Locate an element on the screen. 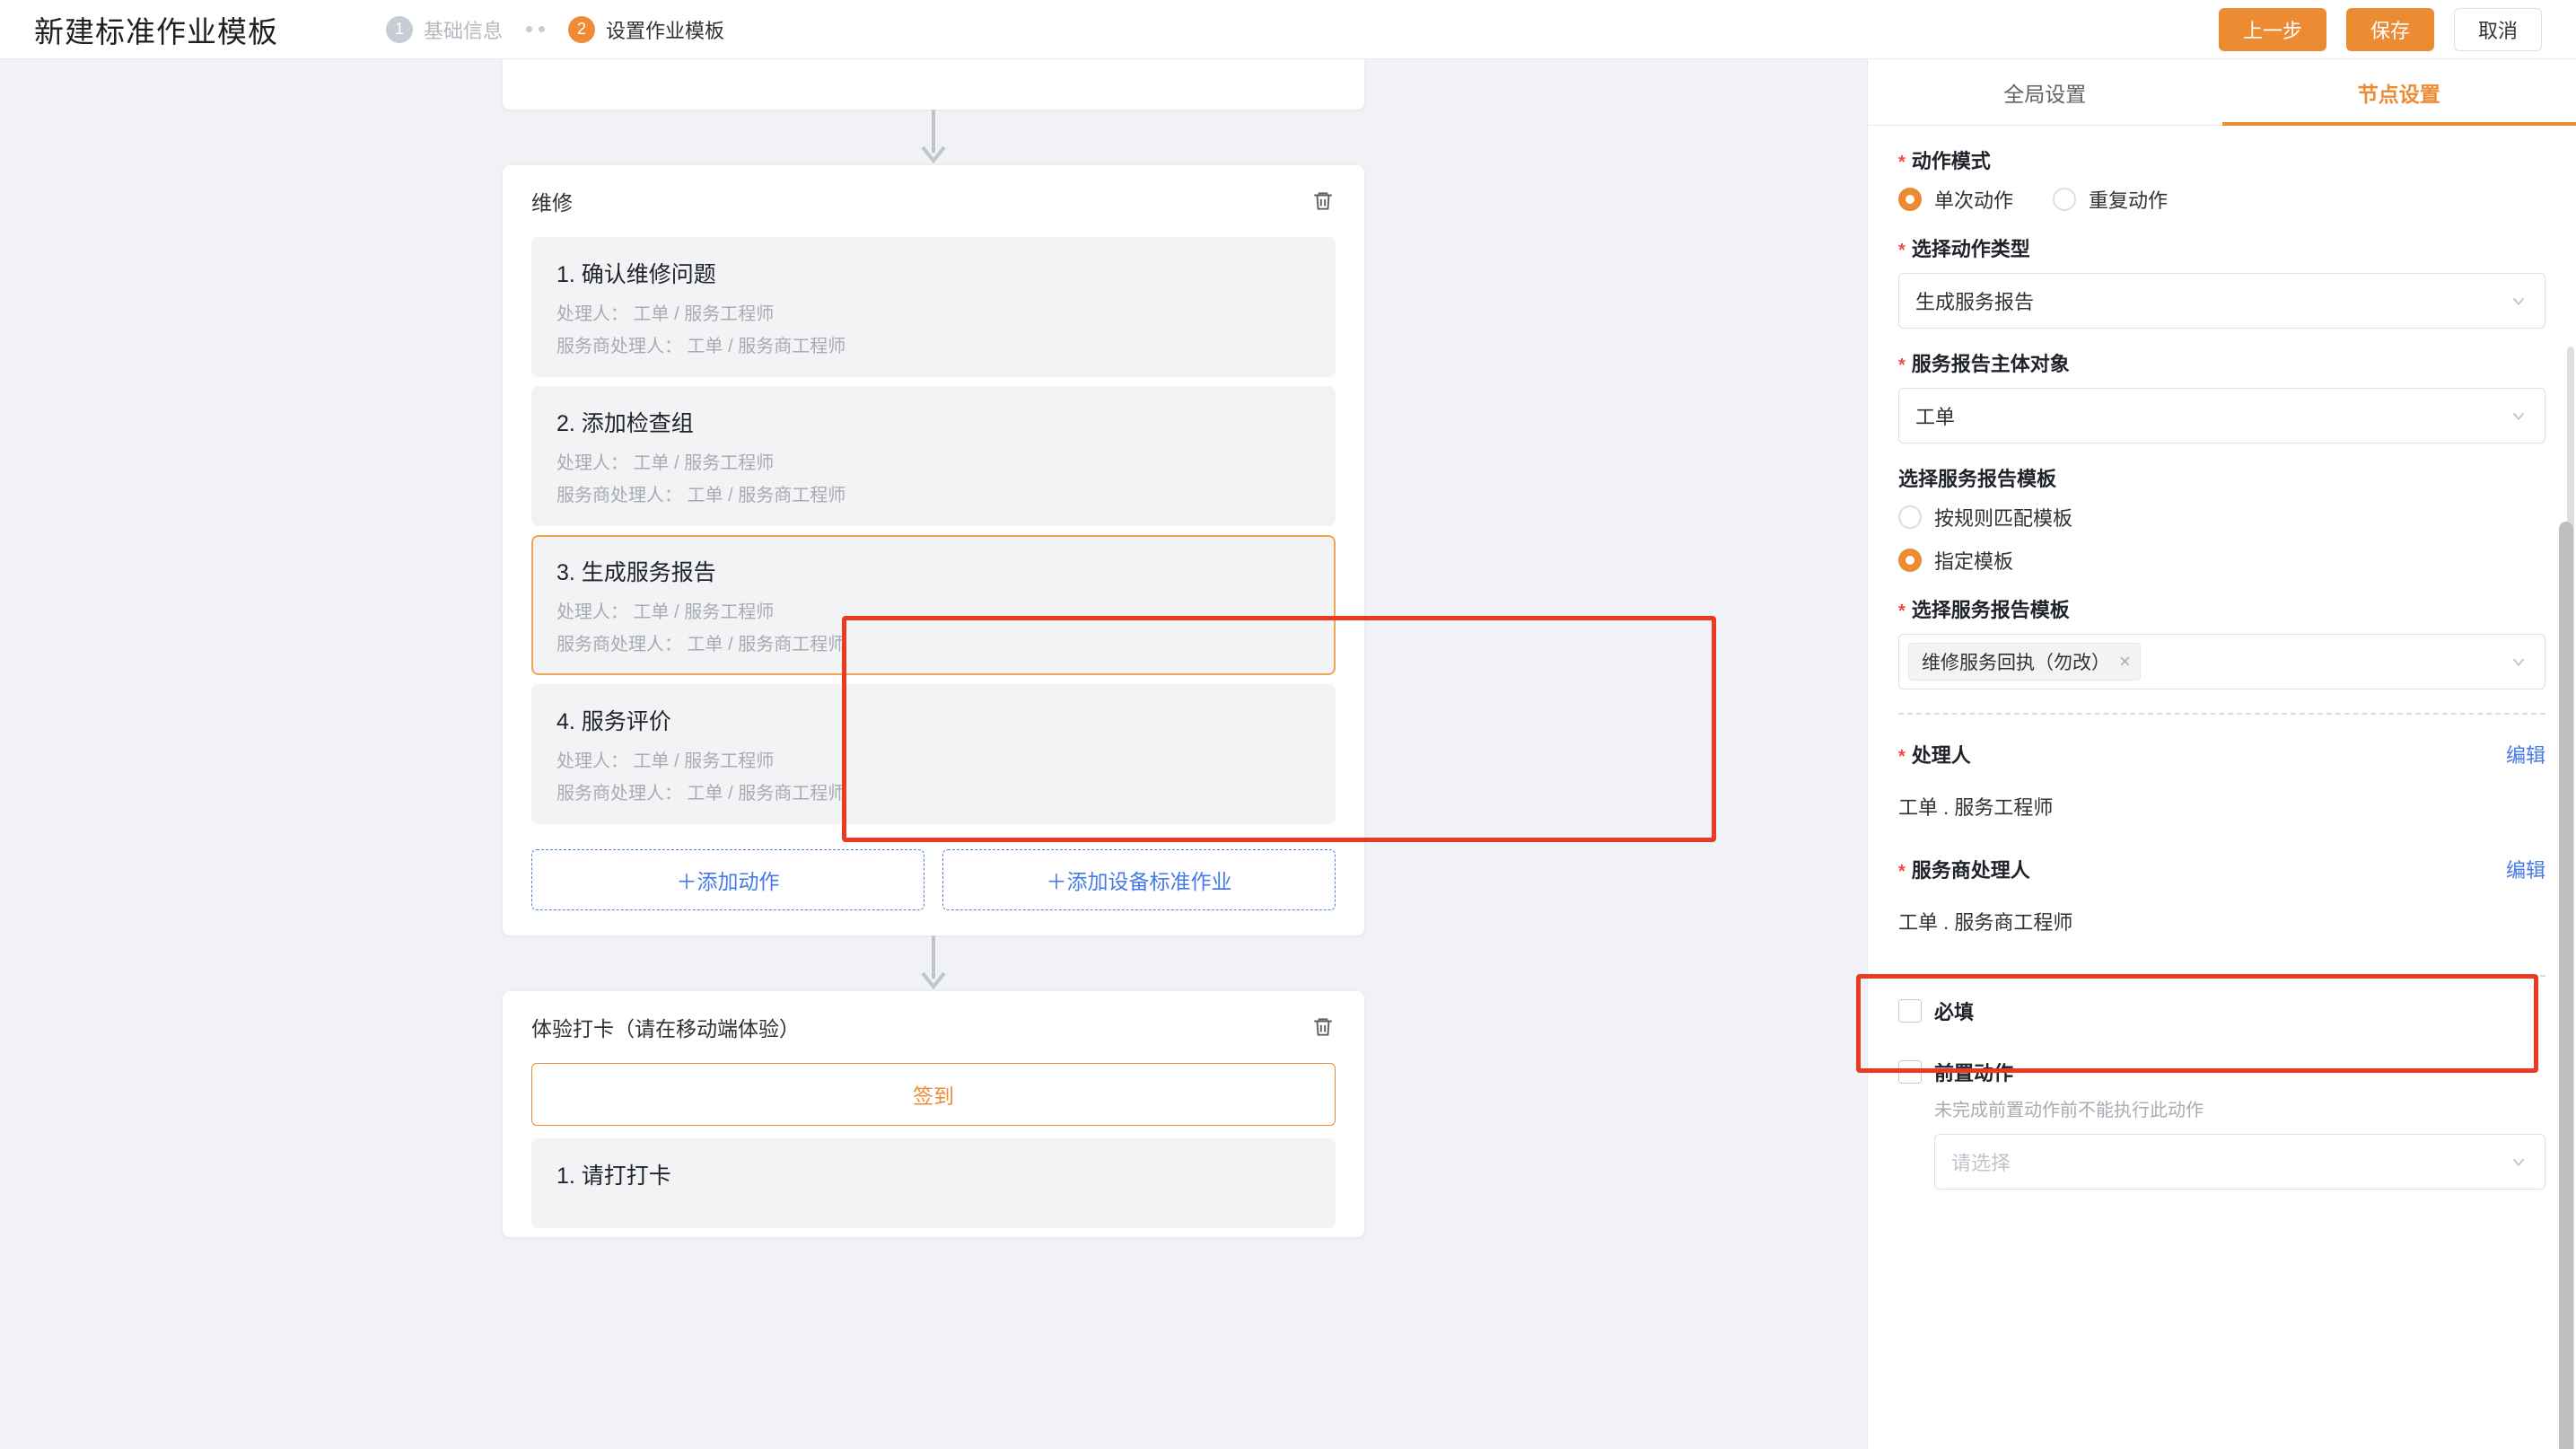  add-action-button: ＋添加动作 is located at coordinates (727, 879).